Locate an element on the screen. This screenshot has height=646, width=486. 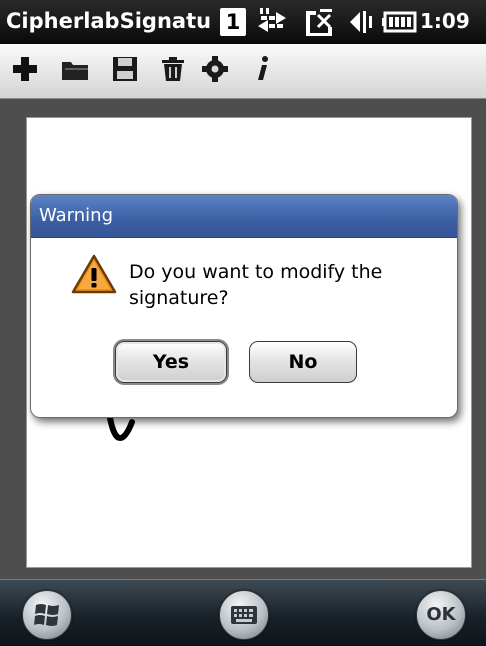
no-button: No is located at coordinates (303, 362).